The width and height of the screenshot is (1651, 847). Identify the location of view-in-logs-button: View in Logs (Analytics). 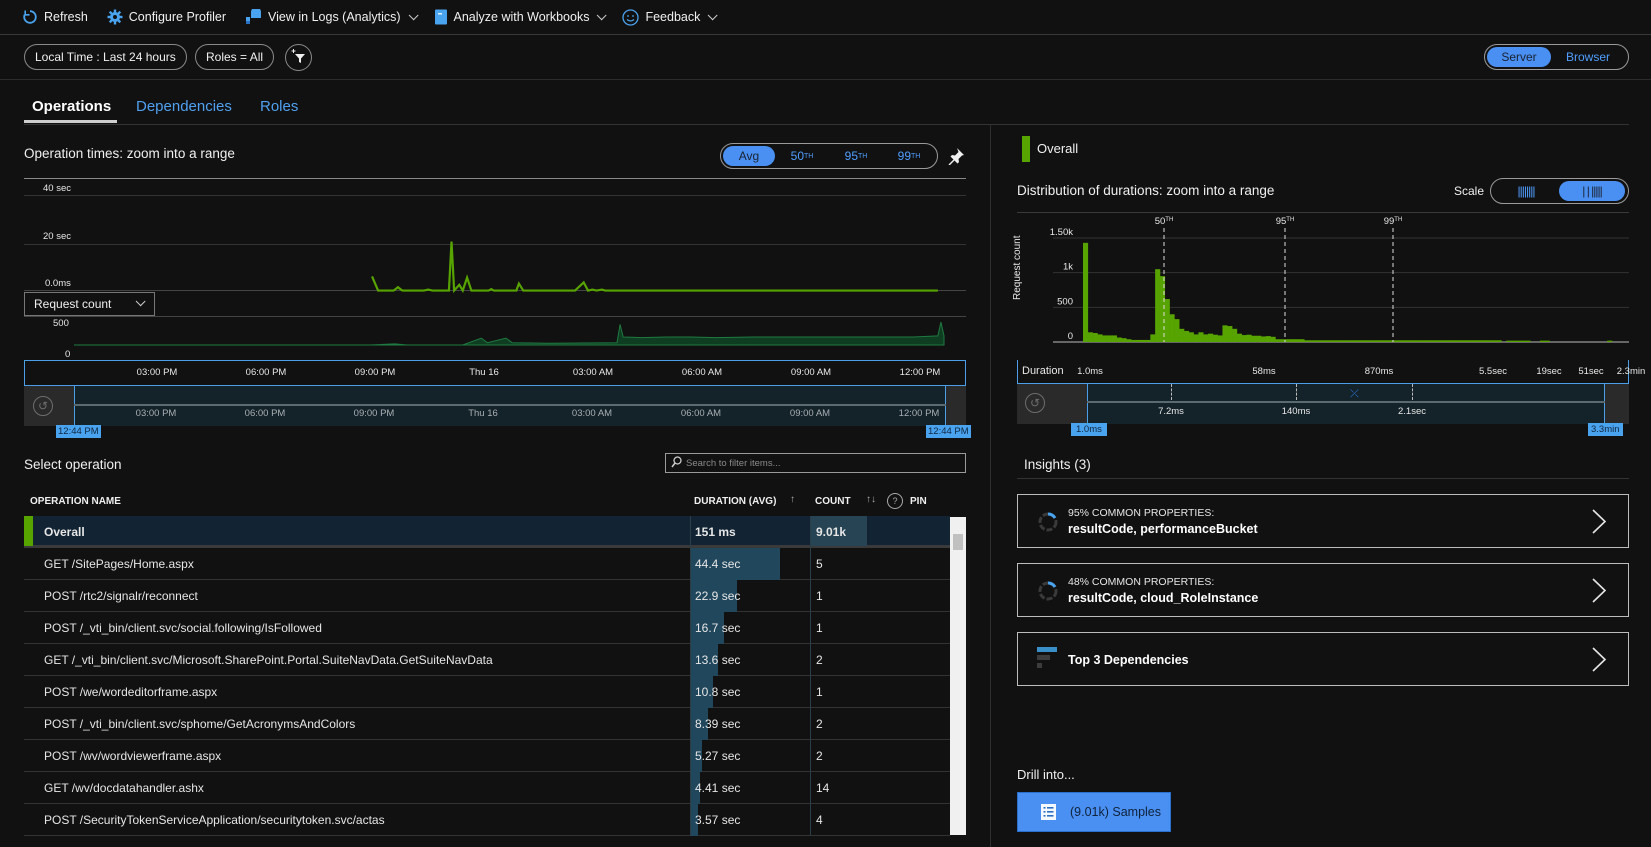
(332, 17).